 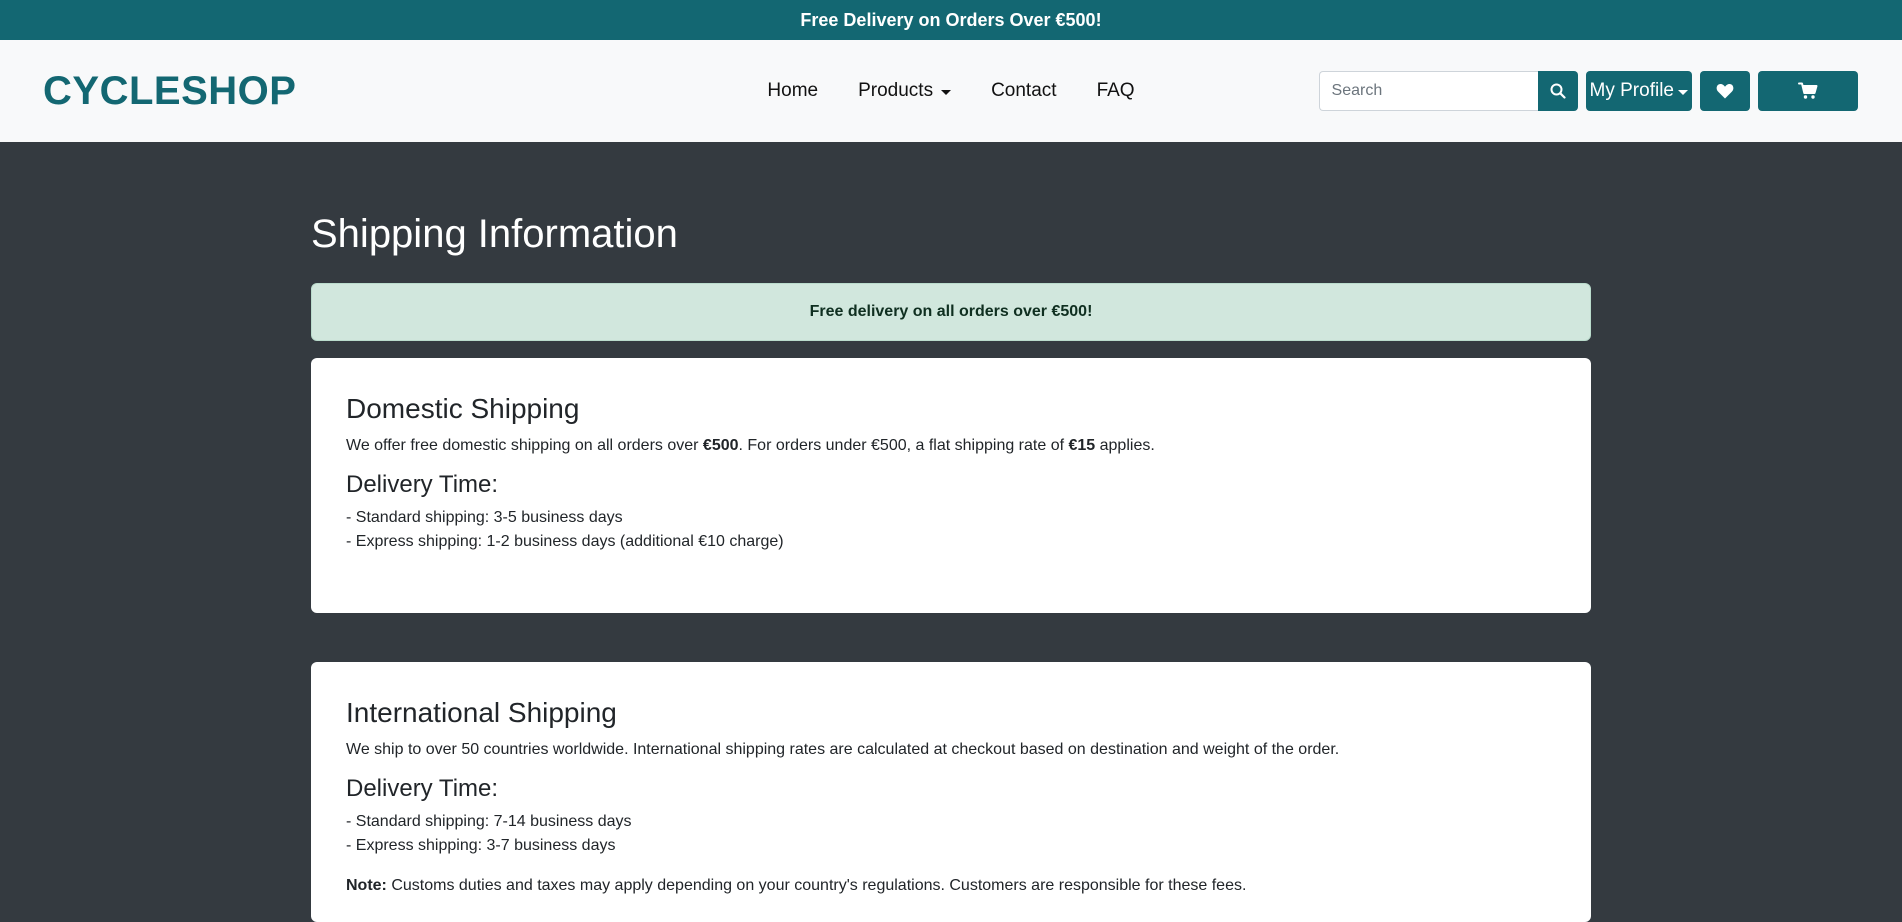 I want to click on nav-link-faq: FAQ, so click(x=1116, y=91).